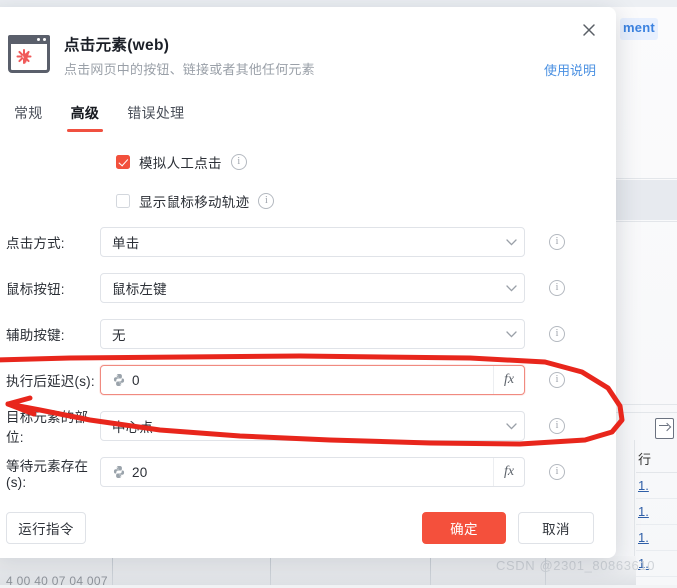 This screenshot has height=588, width=677. What do you see at coordinates (57, 581) in the screenshot?
I see `background-ghost-text: 4 00 40 07 04 007` at bounding box center [57, 581].